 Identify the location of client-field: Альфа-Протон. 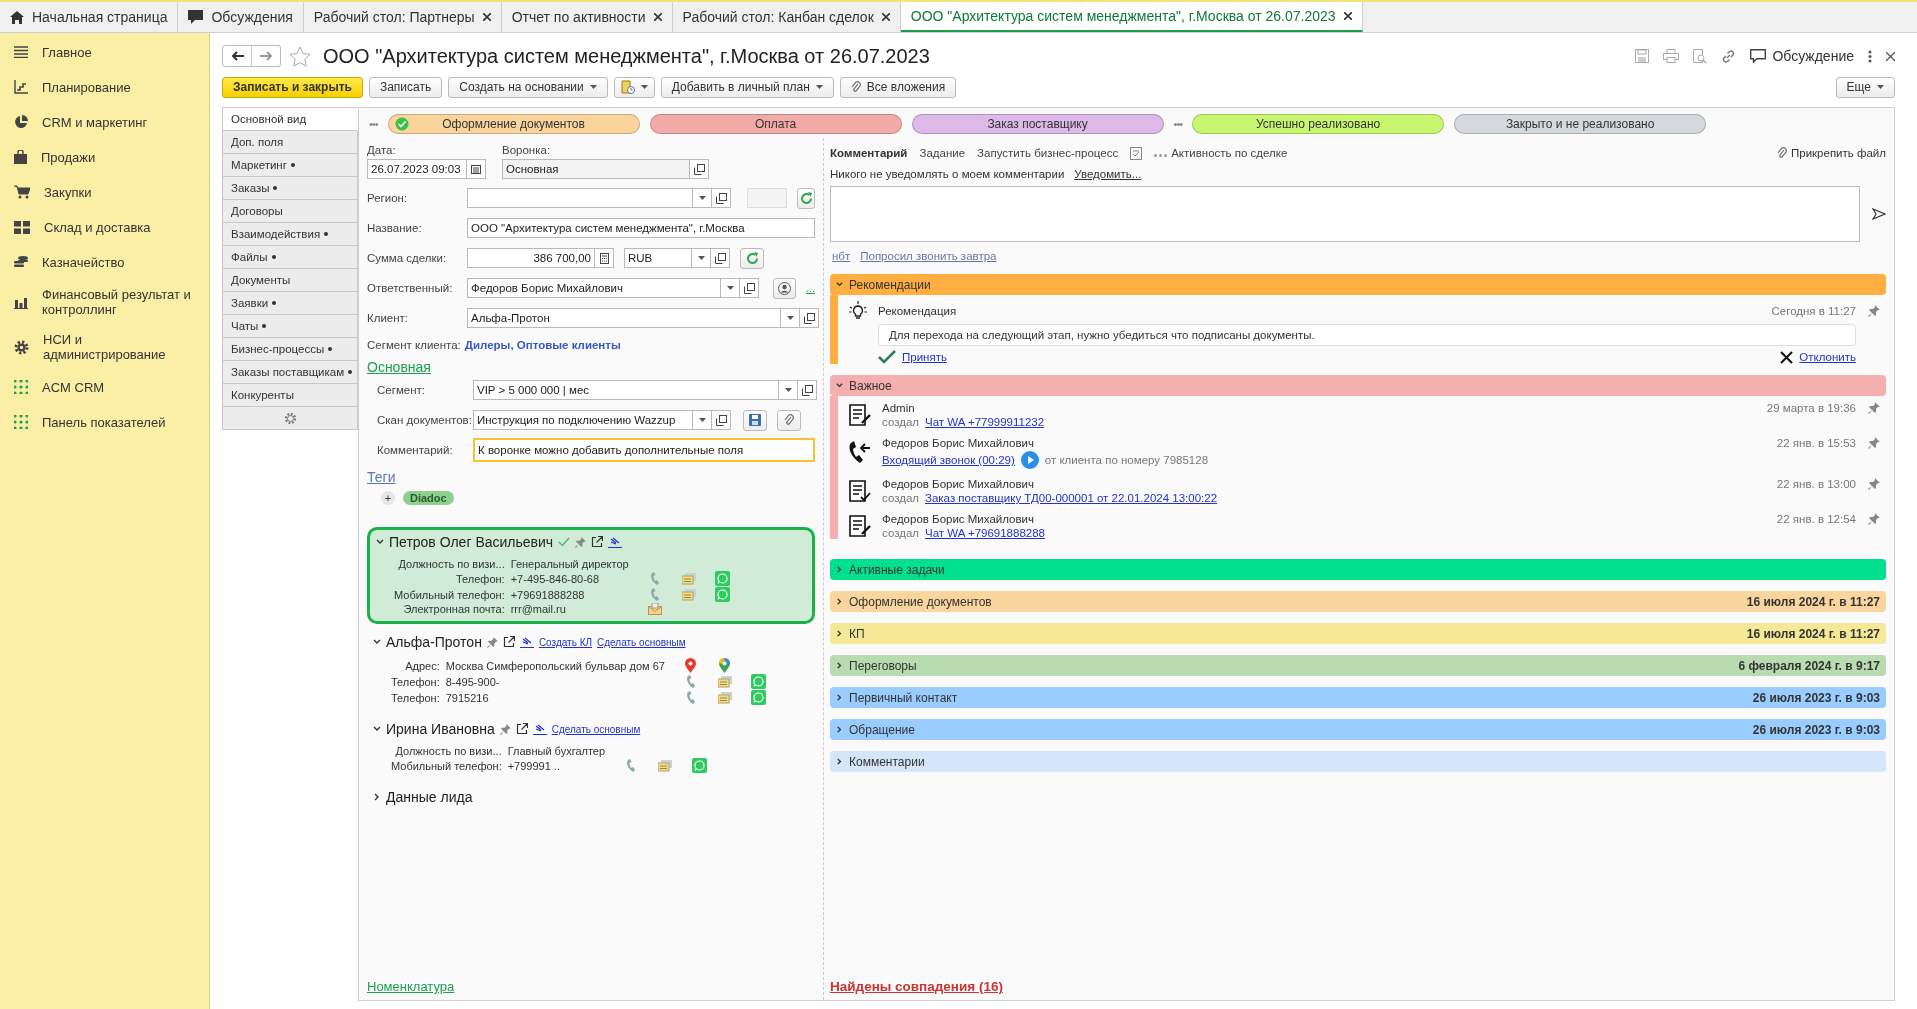
(624, 318).